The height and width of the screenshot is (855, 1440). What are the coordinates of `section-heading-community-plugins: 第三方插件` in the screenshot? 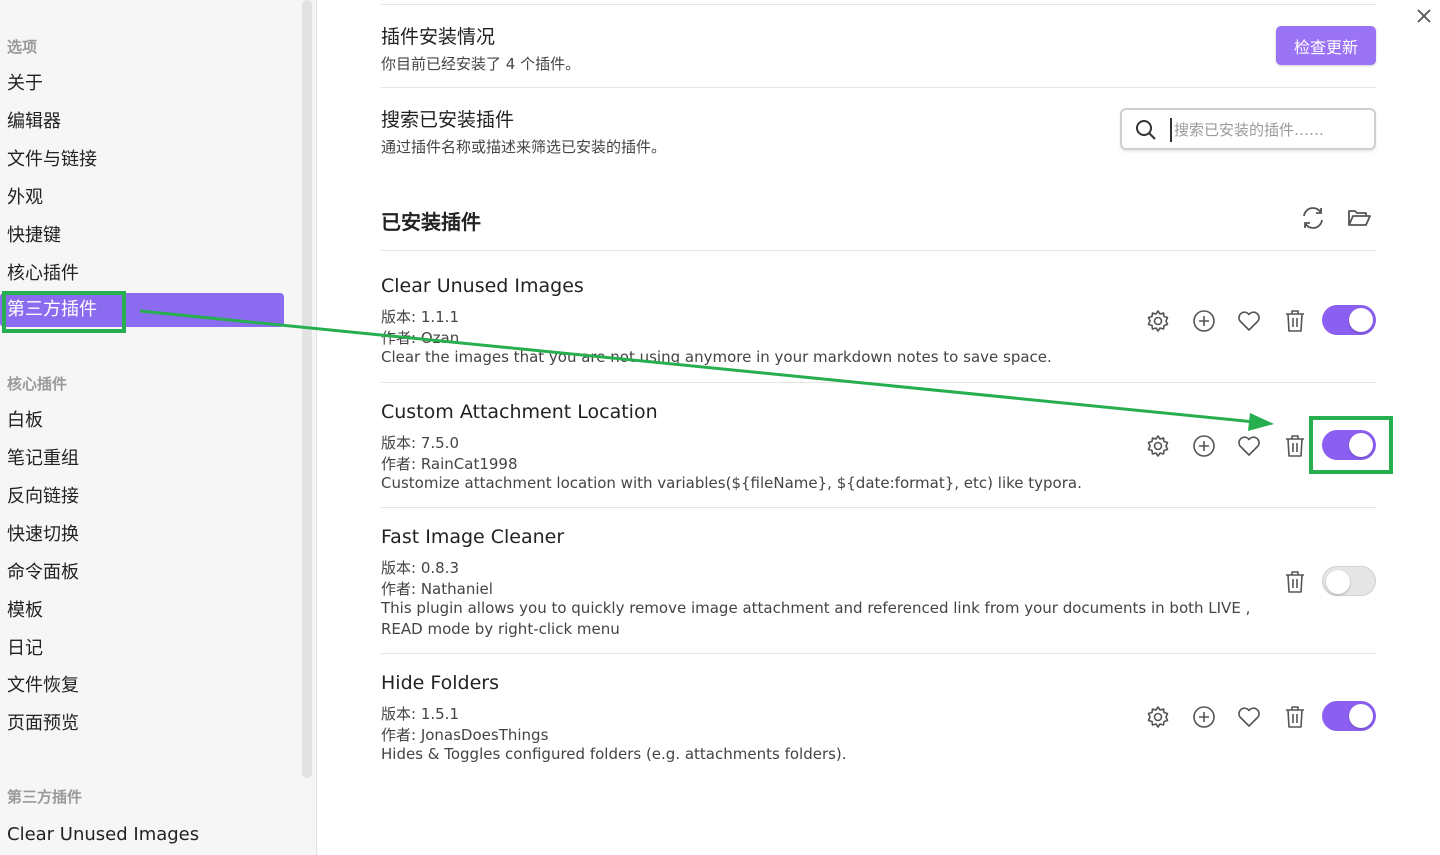 It's located at (45, 797).